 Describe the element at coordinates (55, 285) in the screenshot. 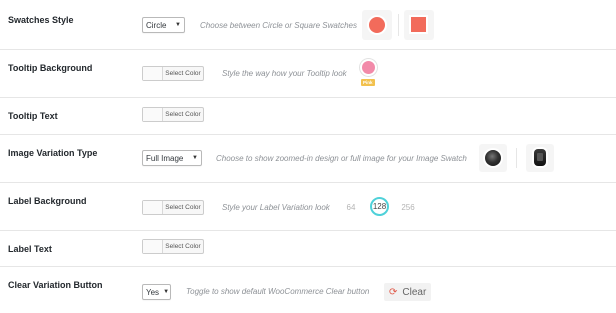

I see `clear-variation-button-label: Clear Variation Button` at that location.